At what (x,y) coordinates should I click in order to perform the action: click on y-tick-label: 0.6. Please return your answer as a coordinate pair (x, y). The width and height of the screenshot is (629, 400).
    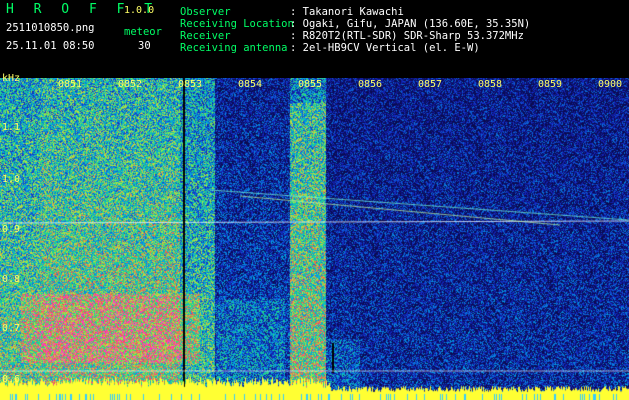
    Looking at the image, I should click on (11, 379).